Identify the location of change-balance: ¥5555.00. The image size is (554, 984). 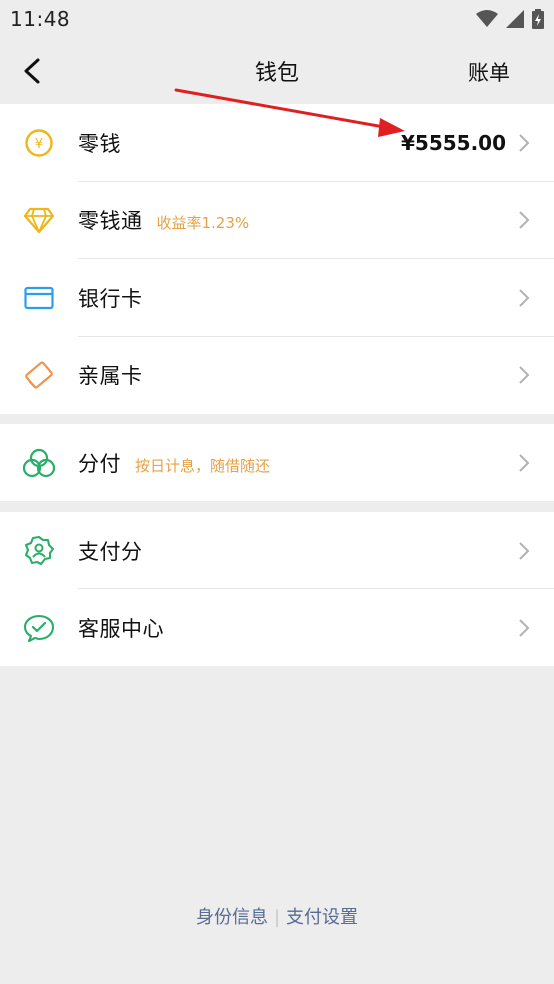
(453, 142).